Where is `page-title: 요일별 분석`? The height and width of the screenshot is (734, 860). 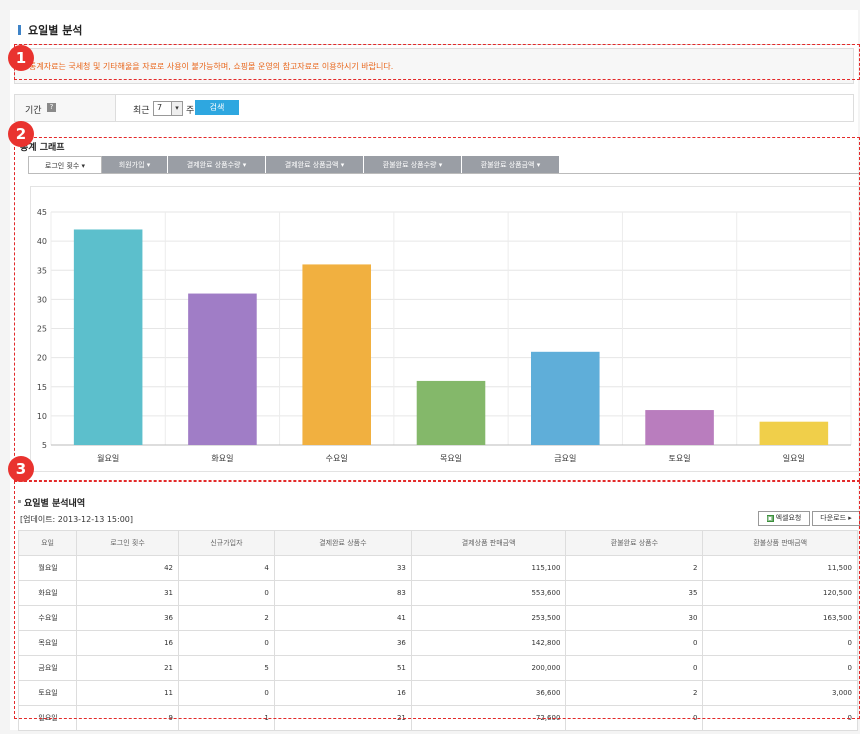
page-title: 요일별 분석 is located at coordinates (55, 30).